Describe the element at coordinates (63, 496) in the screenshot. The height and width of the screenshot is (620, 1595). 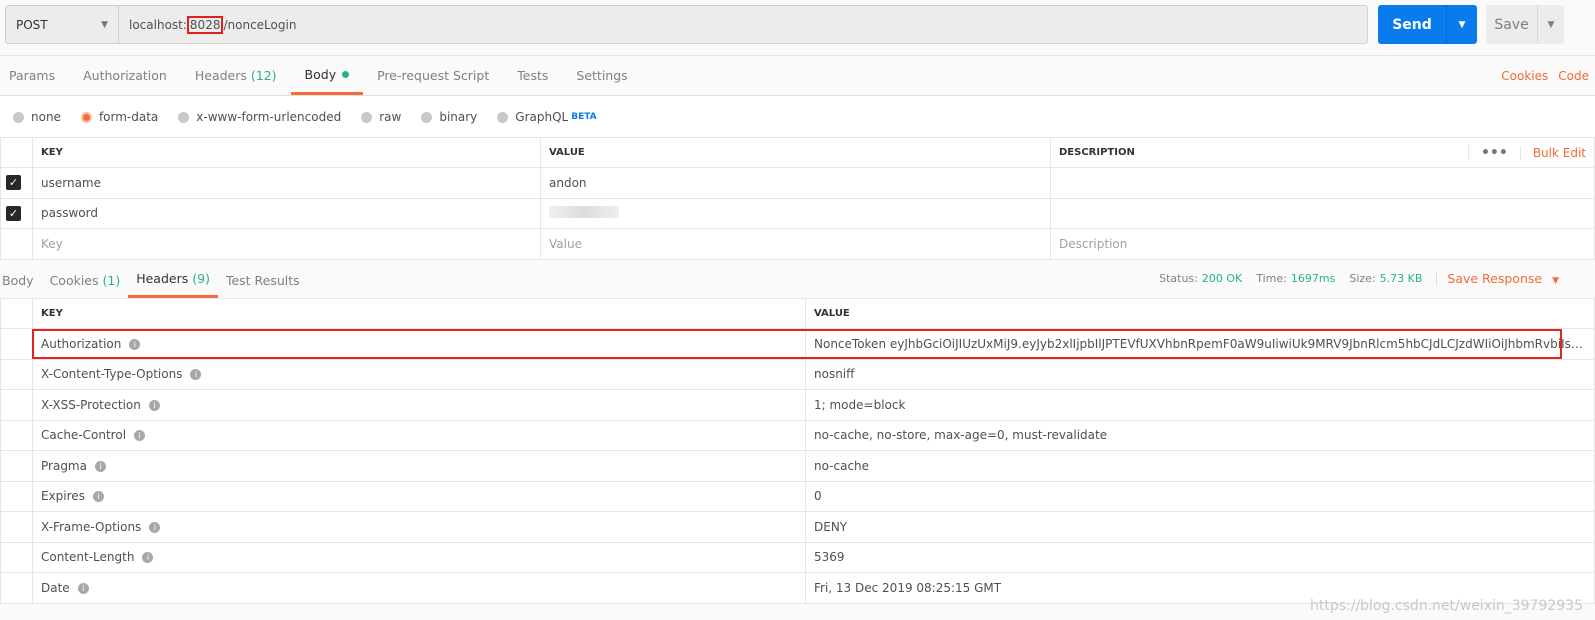
I see `header-key-text: Expires` at that location.